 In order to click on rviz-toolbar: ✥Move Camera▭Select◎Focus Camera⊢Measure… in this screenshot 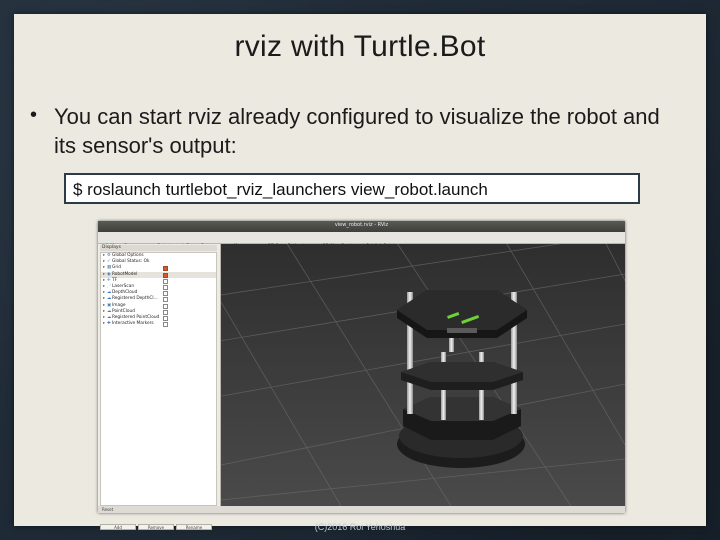, I will do `click(361, 240)`.